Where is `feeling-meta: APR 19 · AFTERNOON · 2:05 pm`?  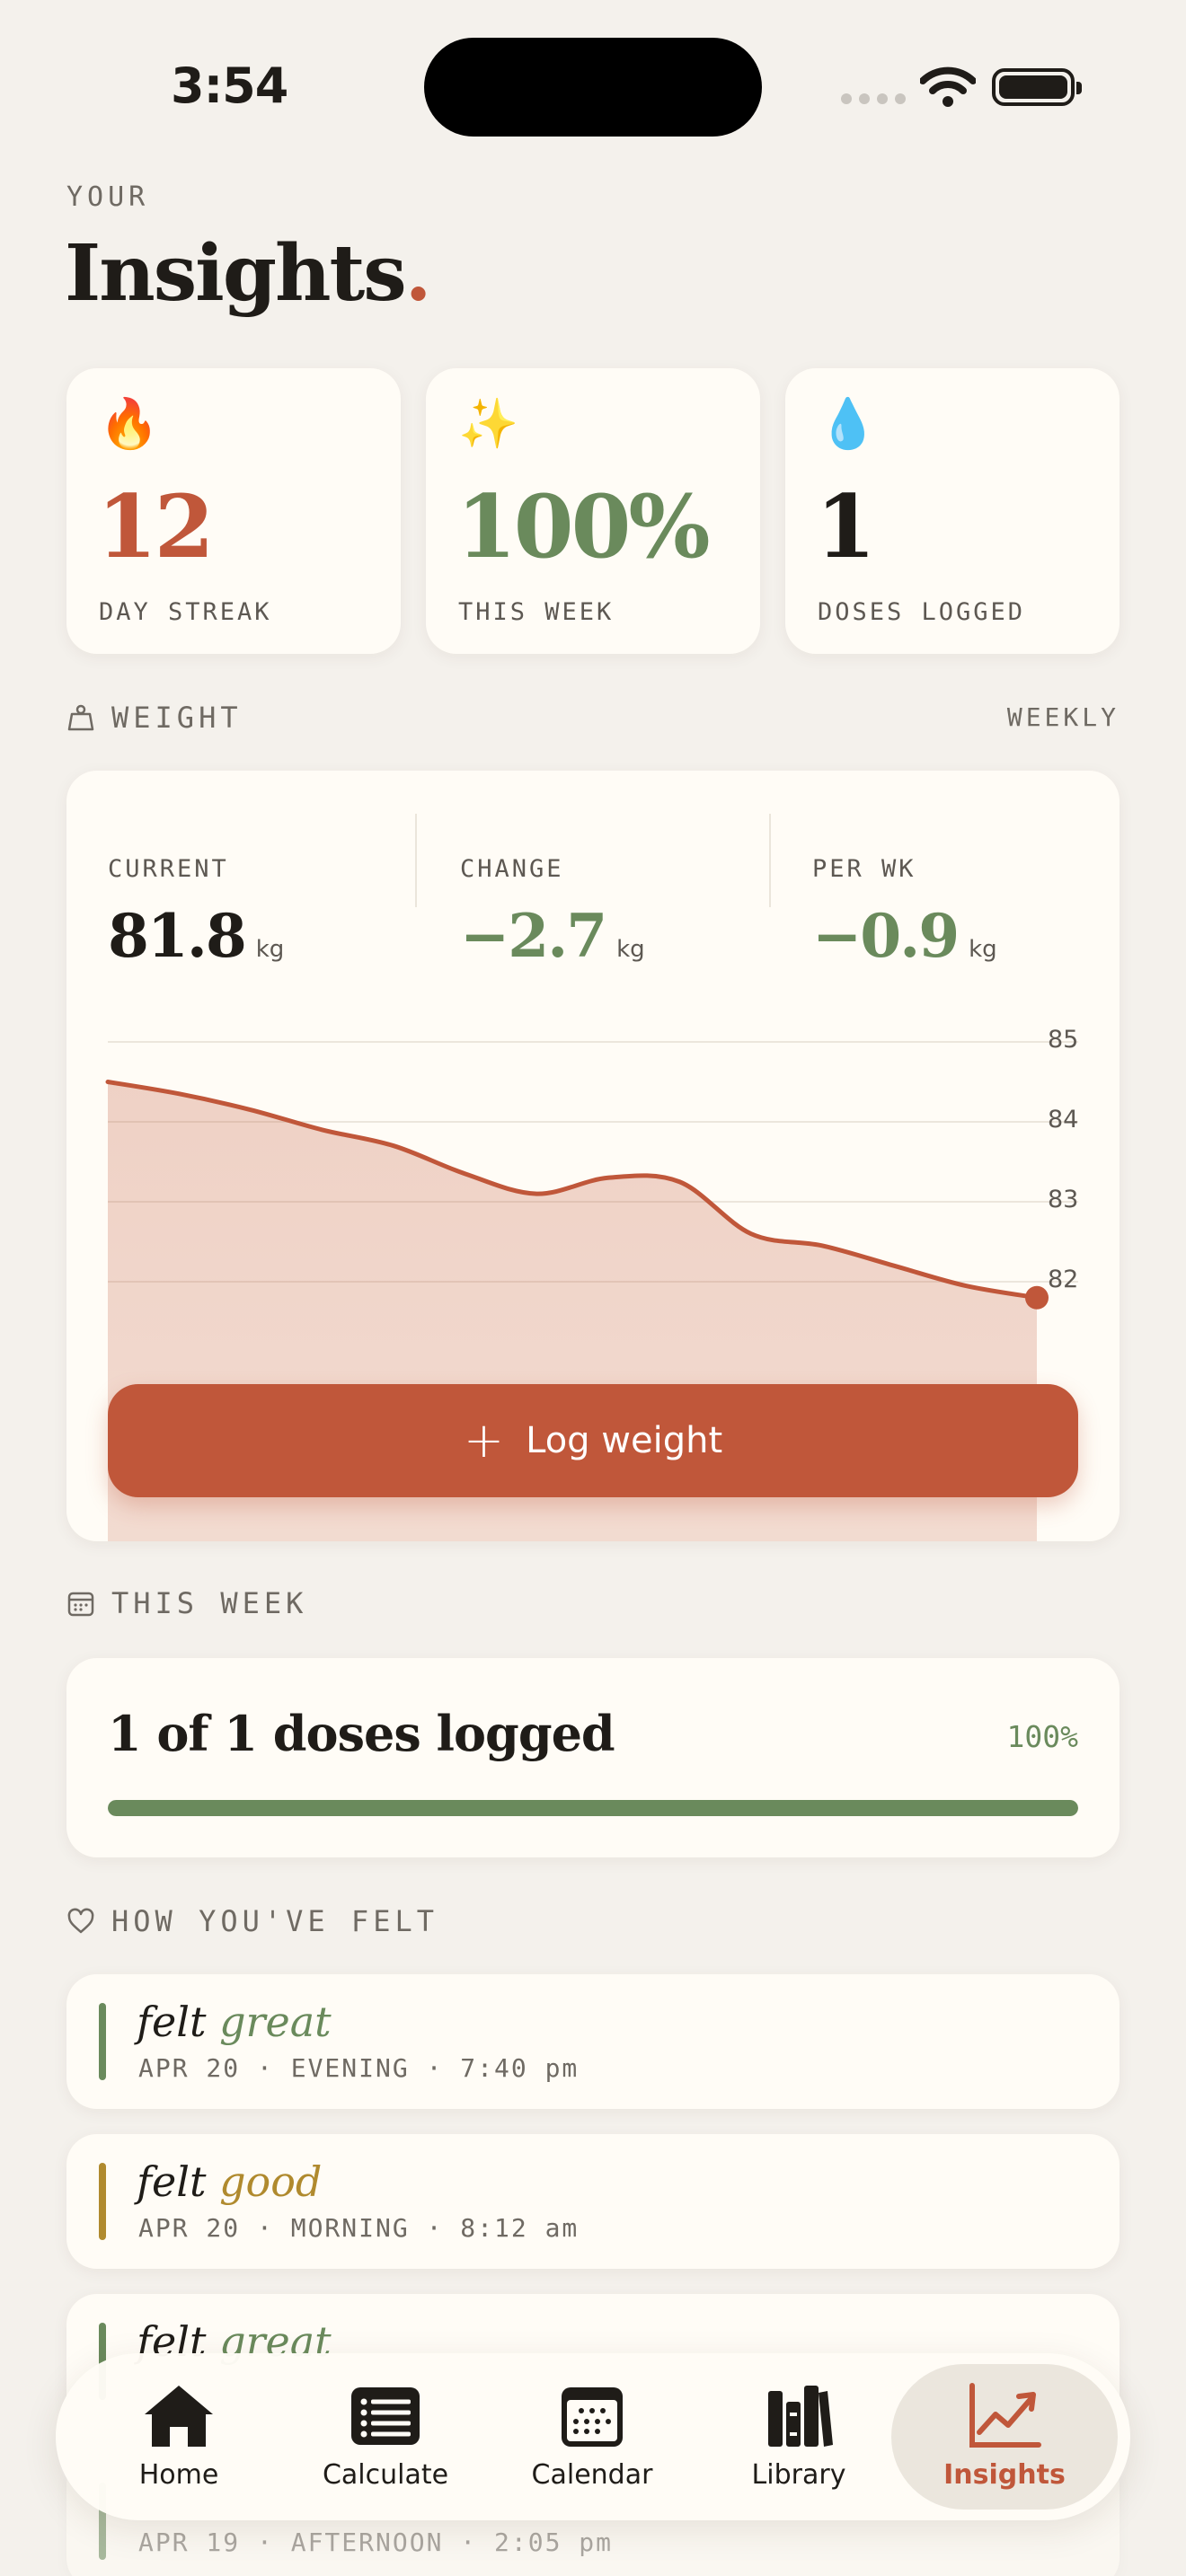
feeling-meta: APR 19 · AFTERNOON · 2:05 pm is located at coordinates (376, 2542).